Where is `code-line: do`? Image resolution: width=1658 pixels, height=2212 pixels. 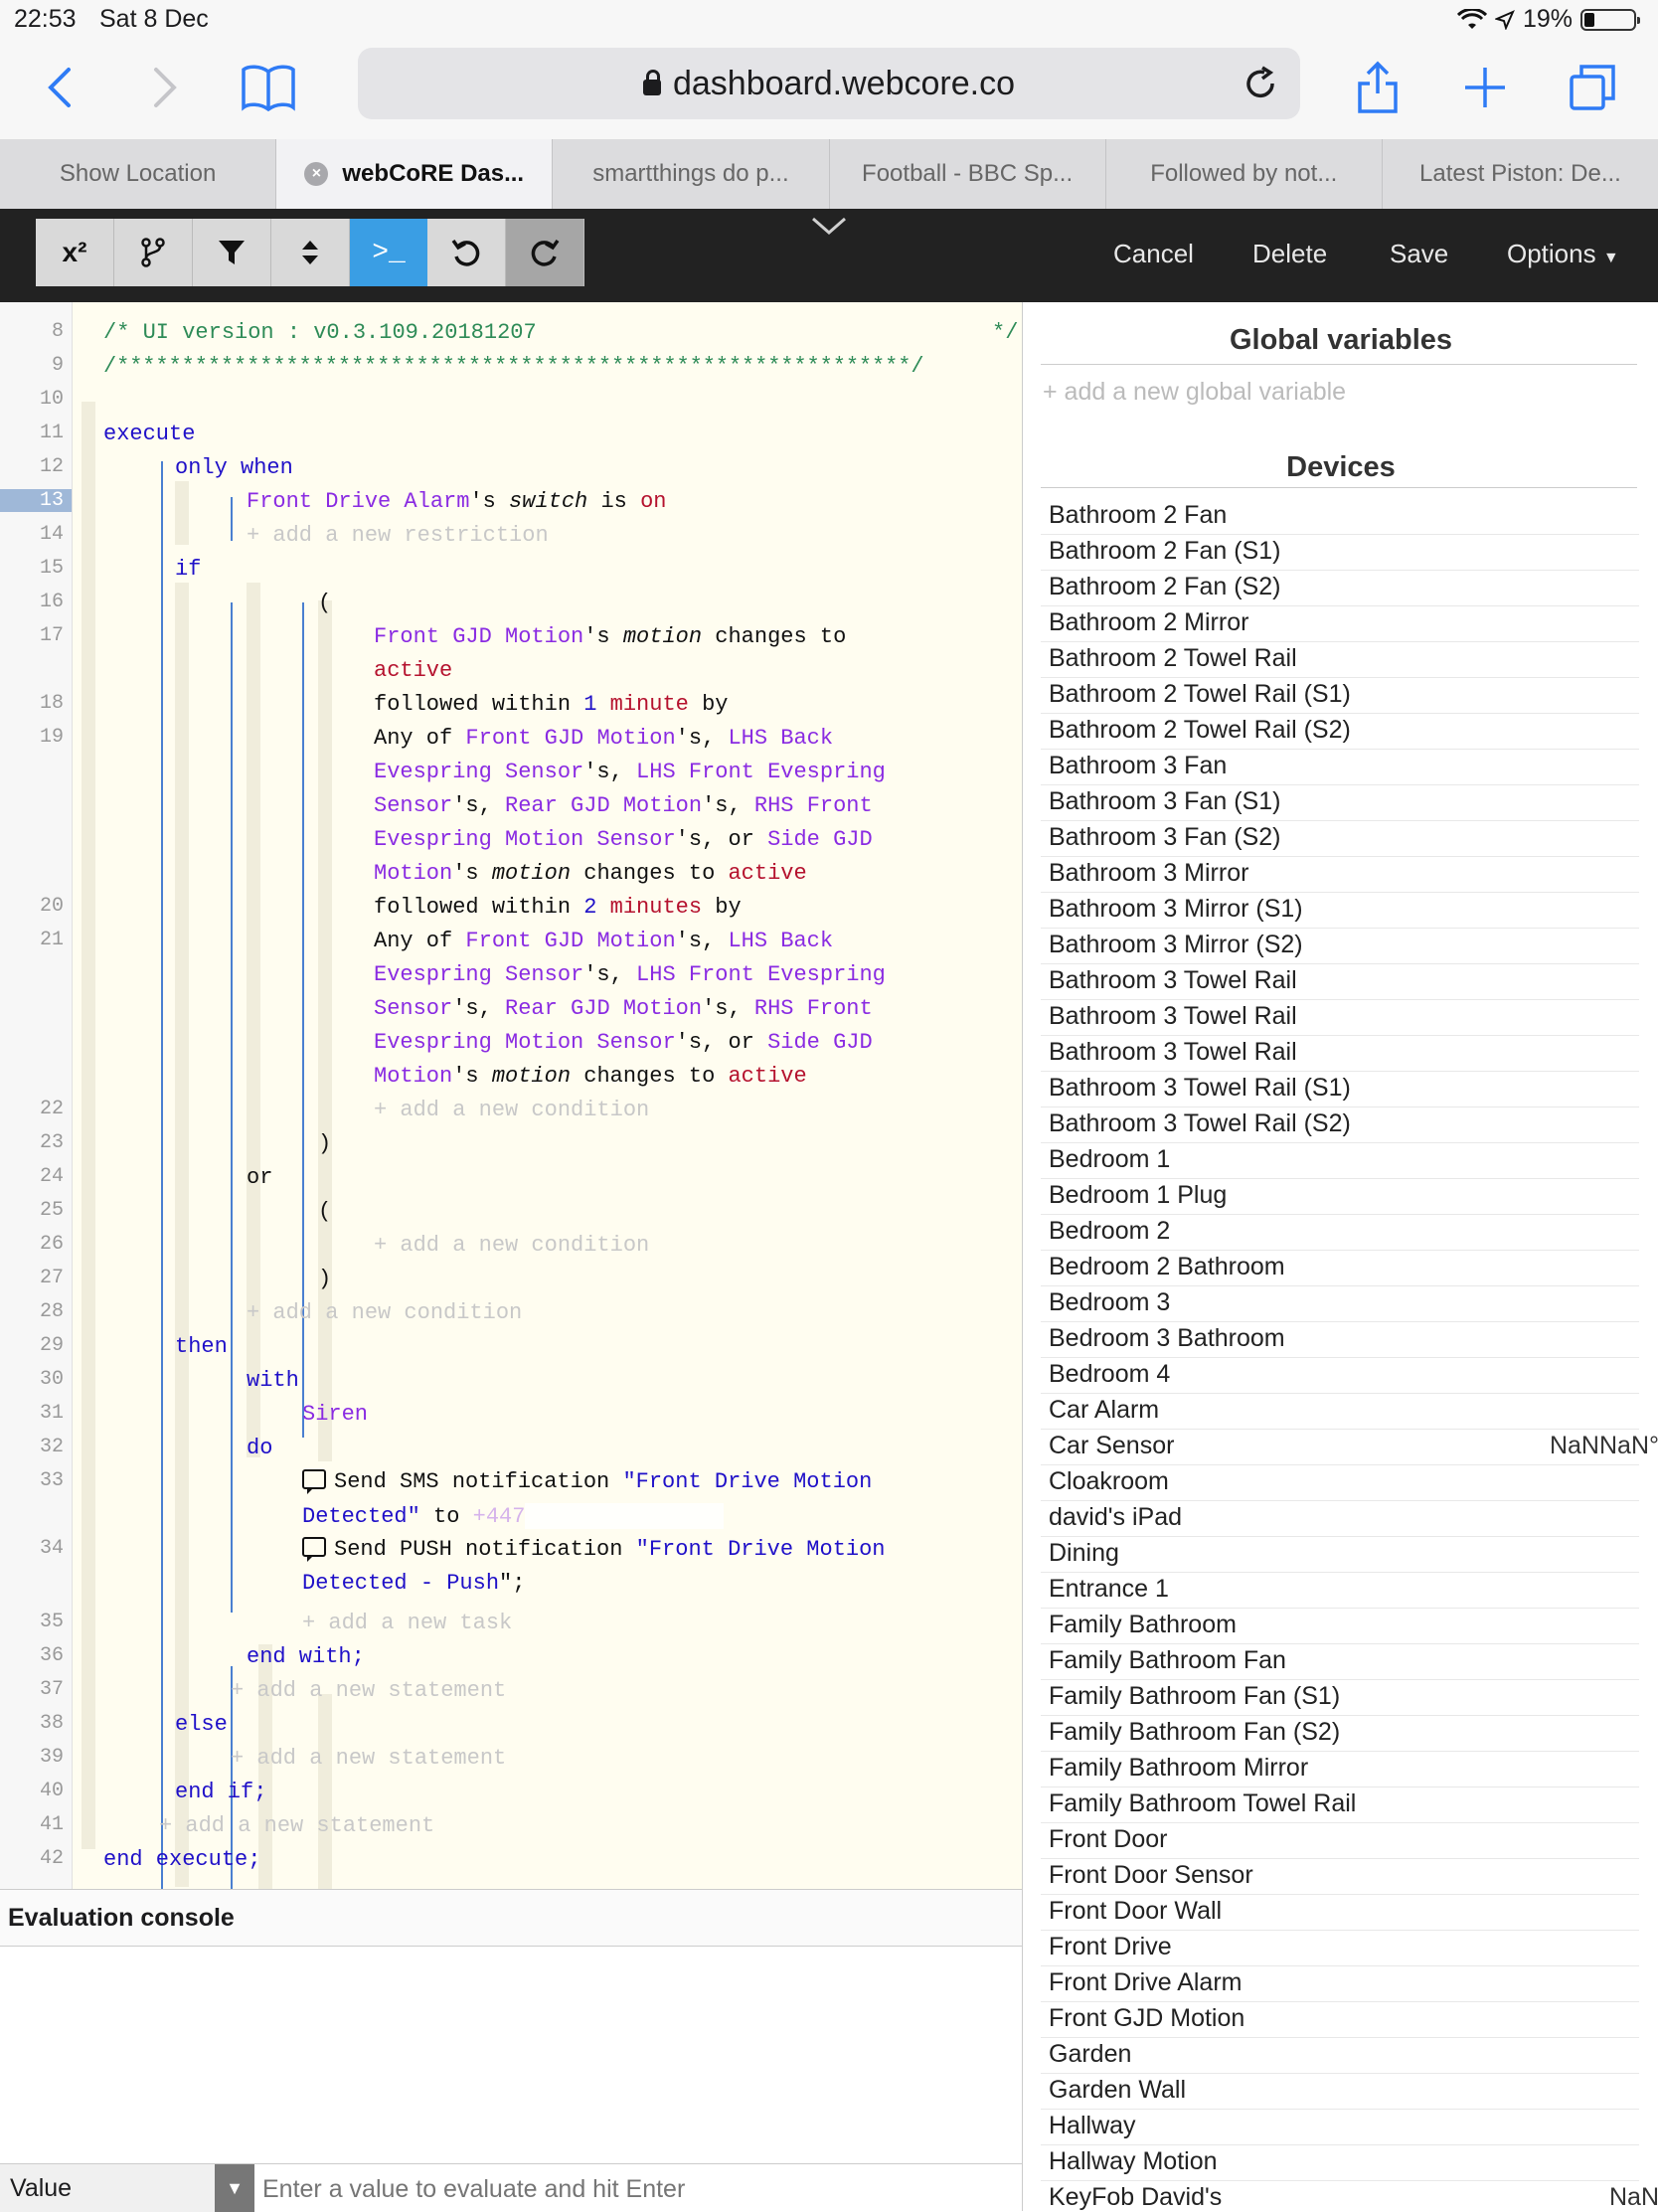
code-line: do is located at coordinates (260, 1448).